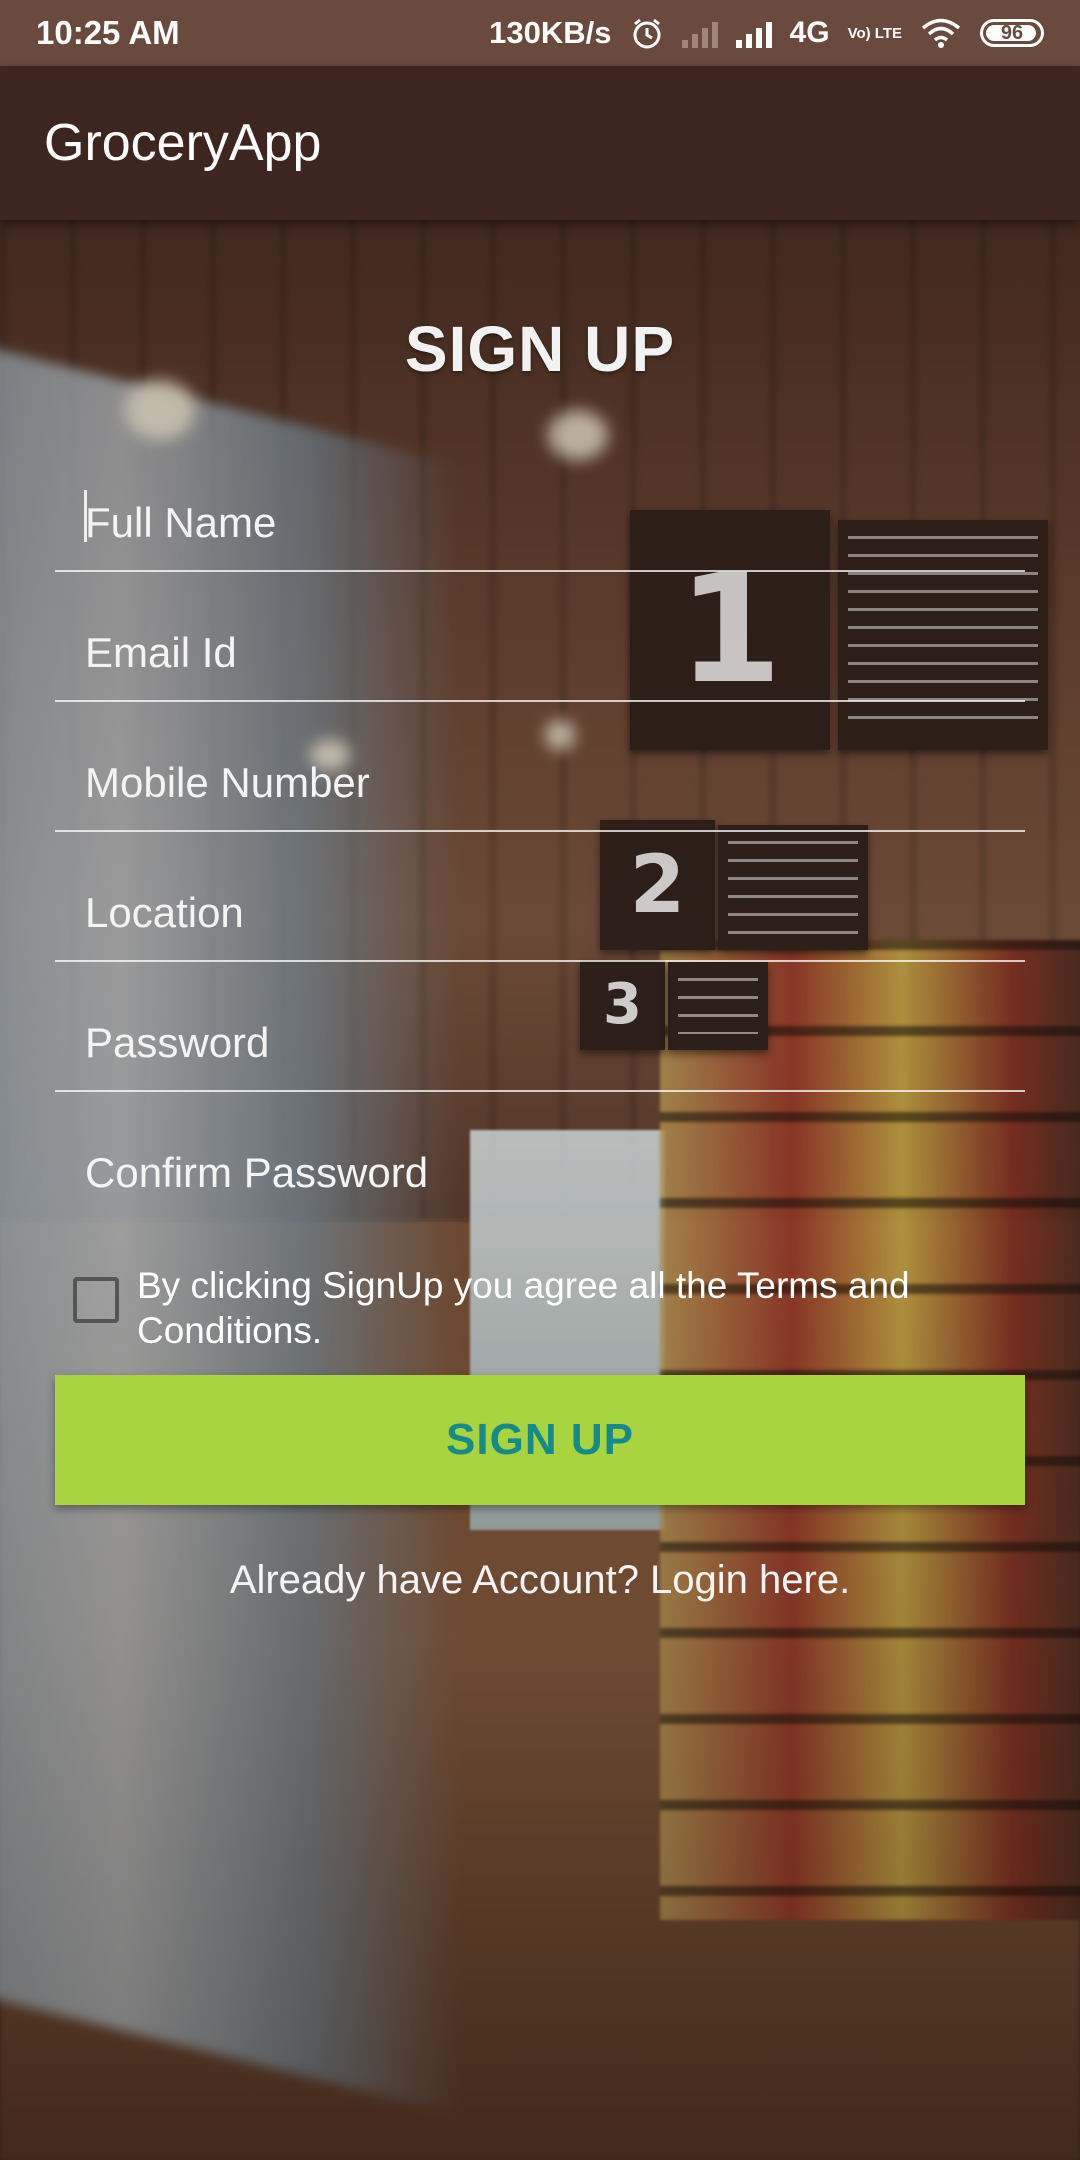 The image size is (1080, 2160). What do you see at coordinates (809, 32) in the screenshot?
I see `network-type: 4G` at bounding box center [809, 32].